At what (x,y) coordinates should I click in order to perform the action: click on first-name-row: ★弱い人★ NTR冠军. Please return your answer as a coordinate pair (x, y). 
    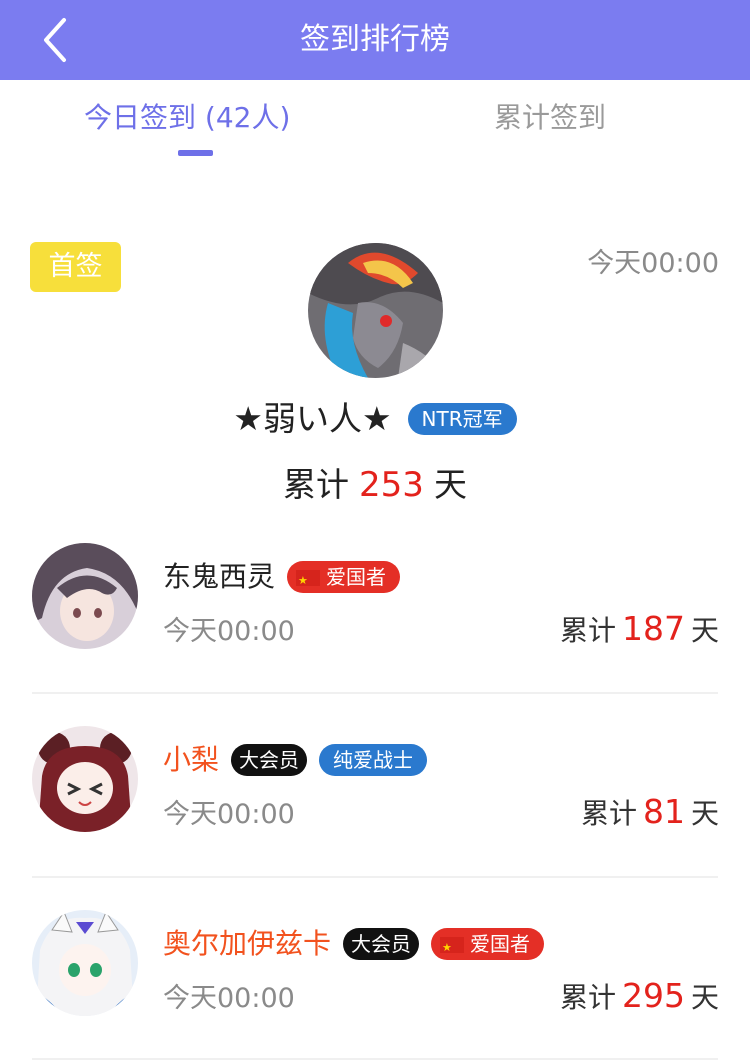
    Looking at the image, I should click on (375, 419).